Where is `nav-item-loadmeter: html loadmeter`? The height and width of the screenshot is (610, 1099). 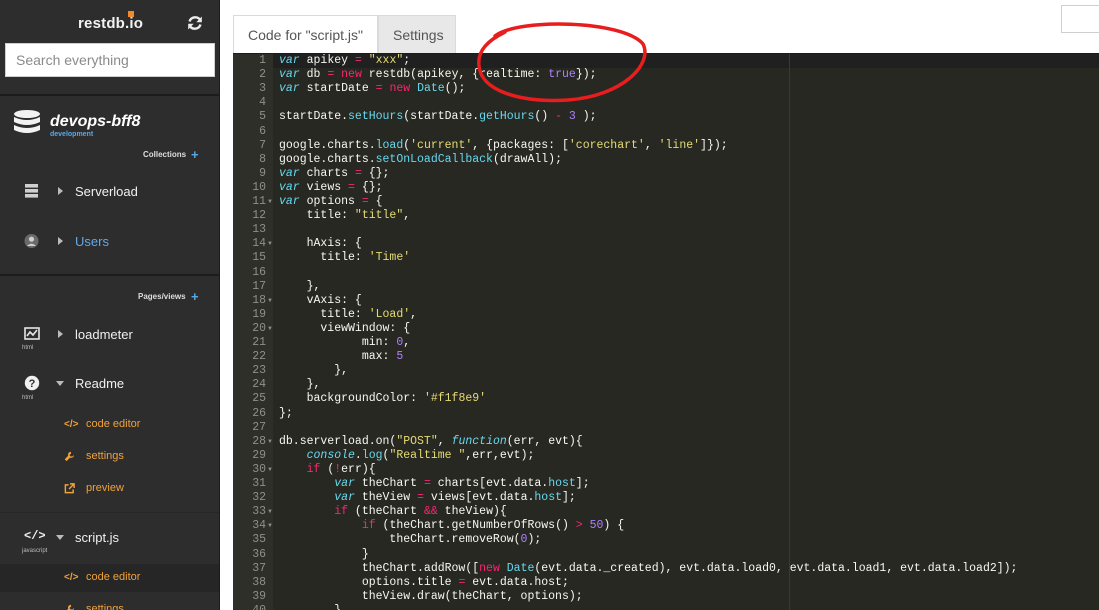 nav-item-loadmeter: html loadmeter is located at coordinates (109, 334).